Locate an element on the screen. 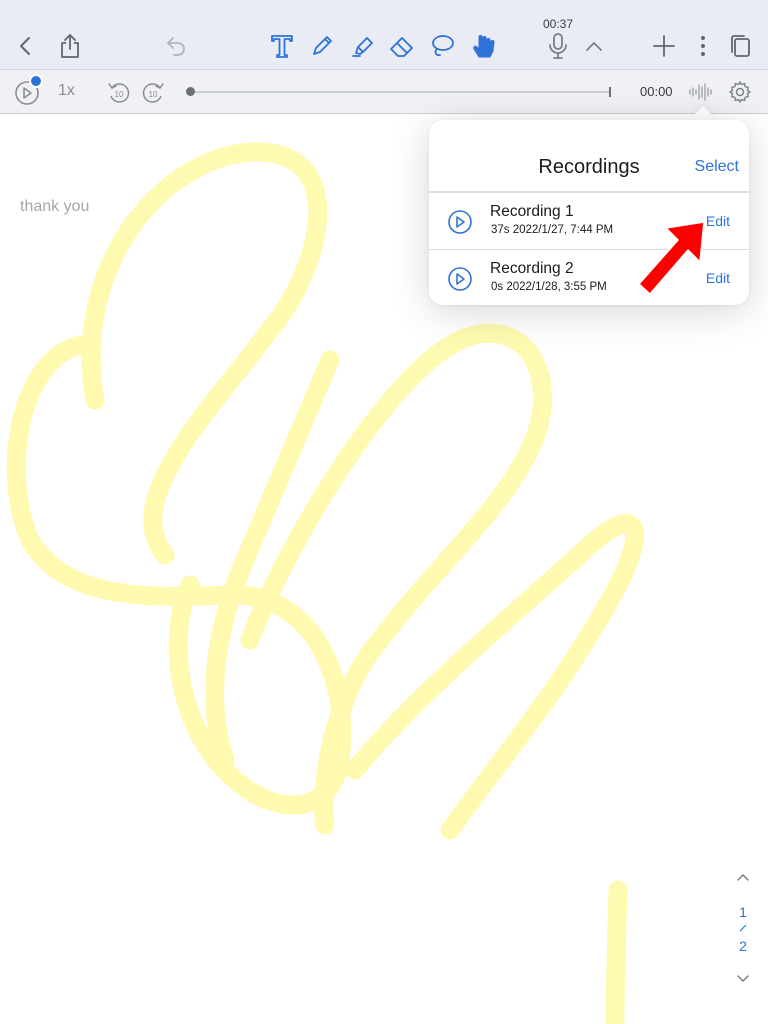  back-button is located at coordinates (26, 46).